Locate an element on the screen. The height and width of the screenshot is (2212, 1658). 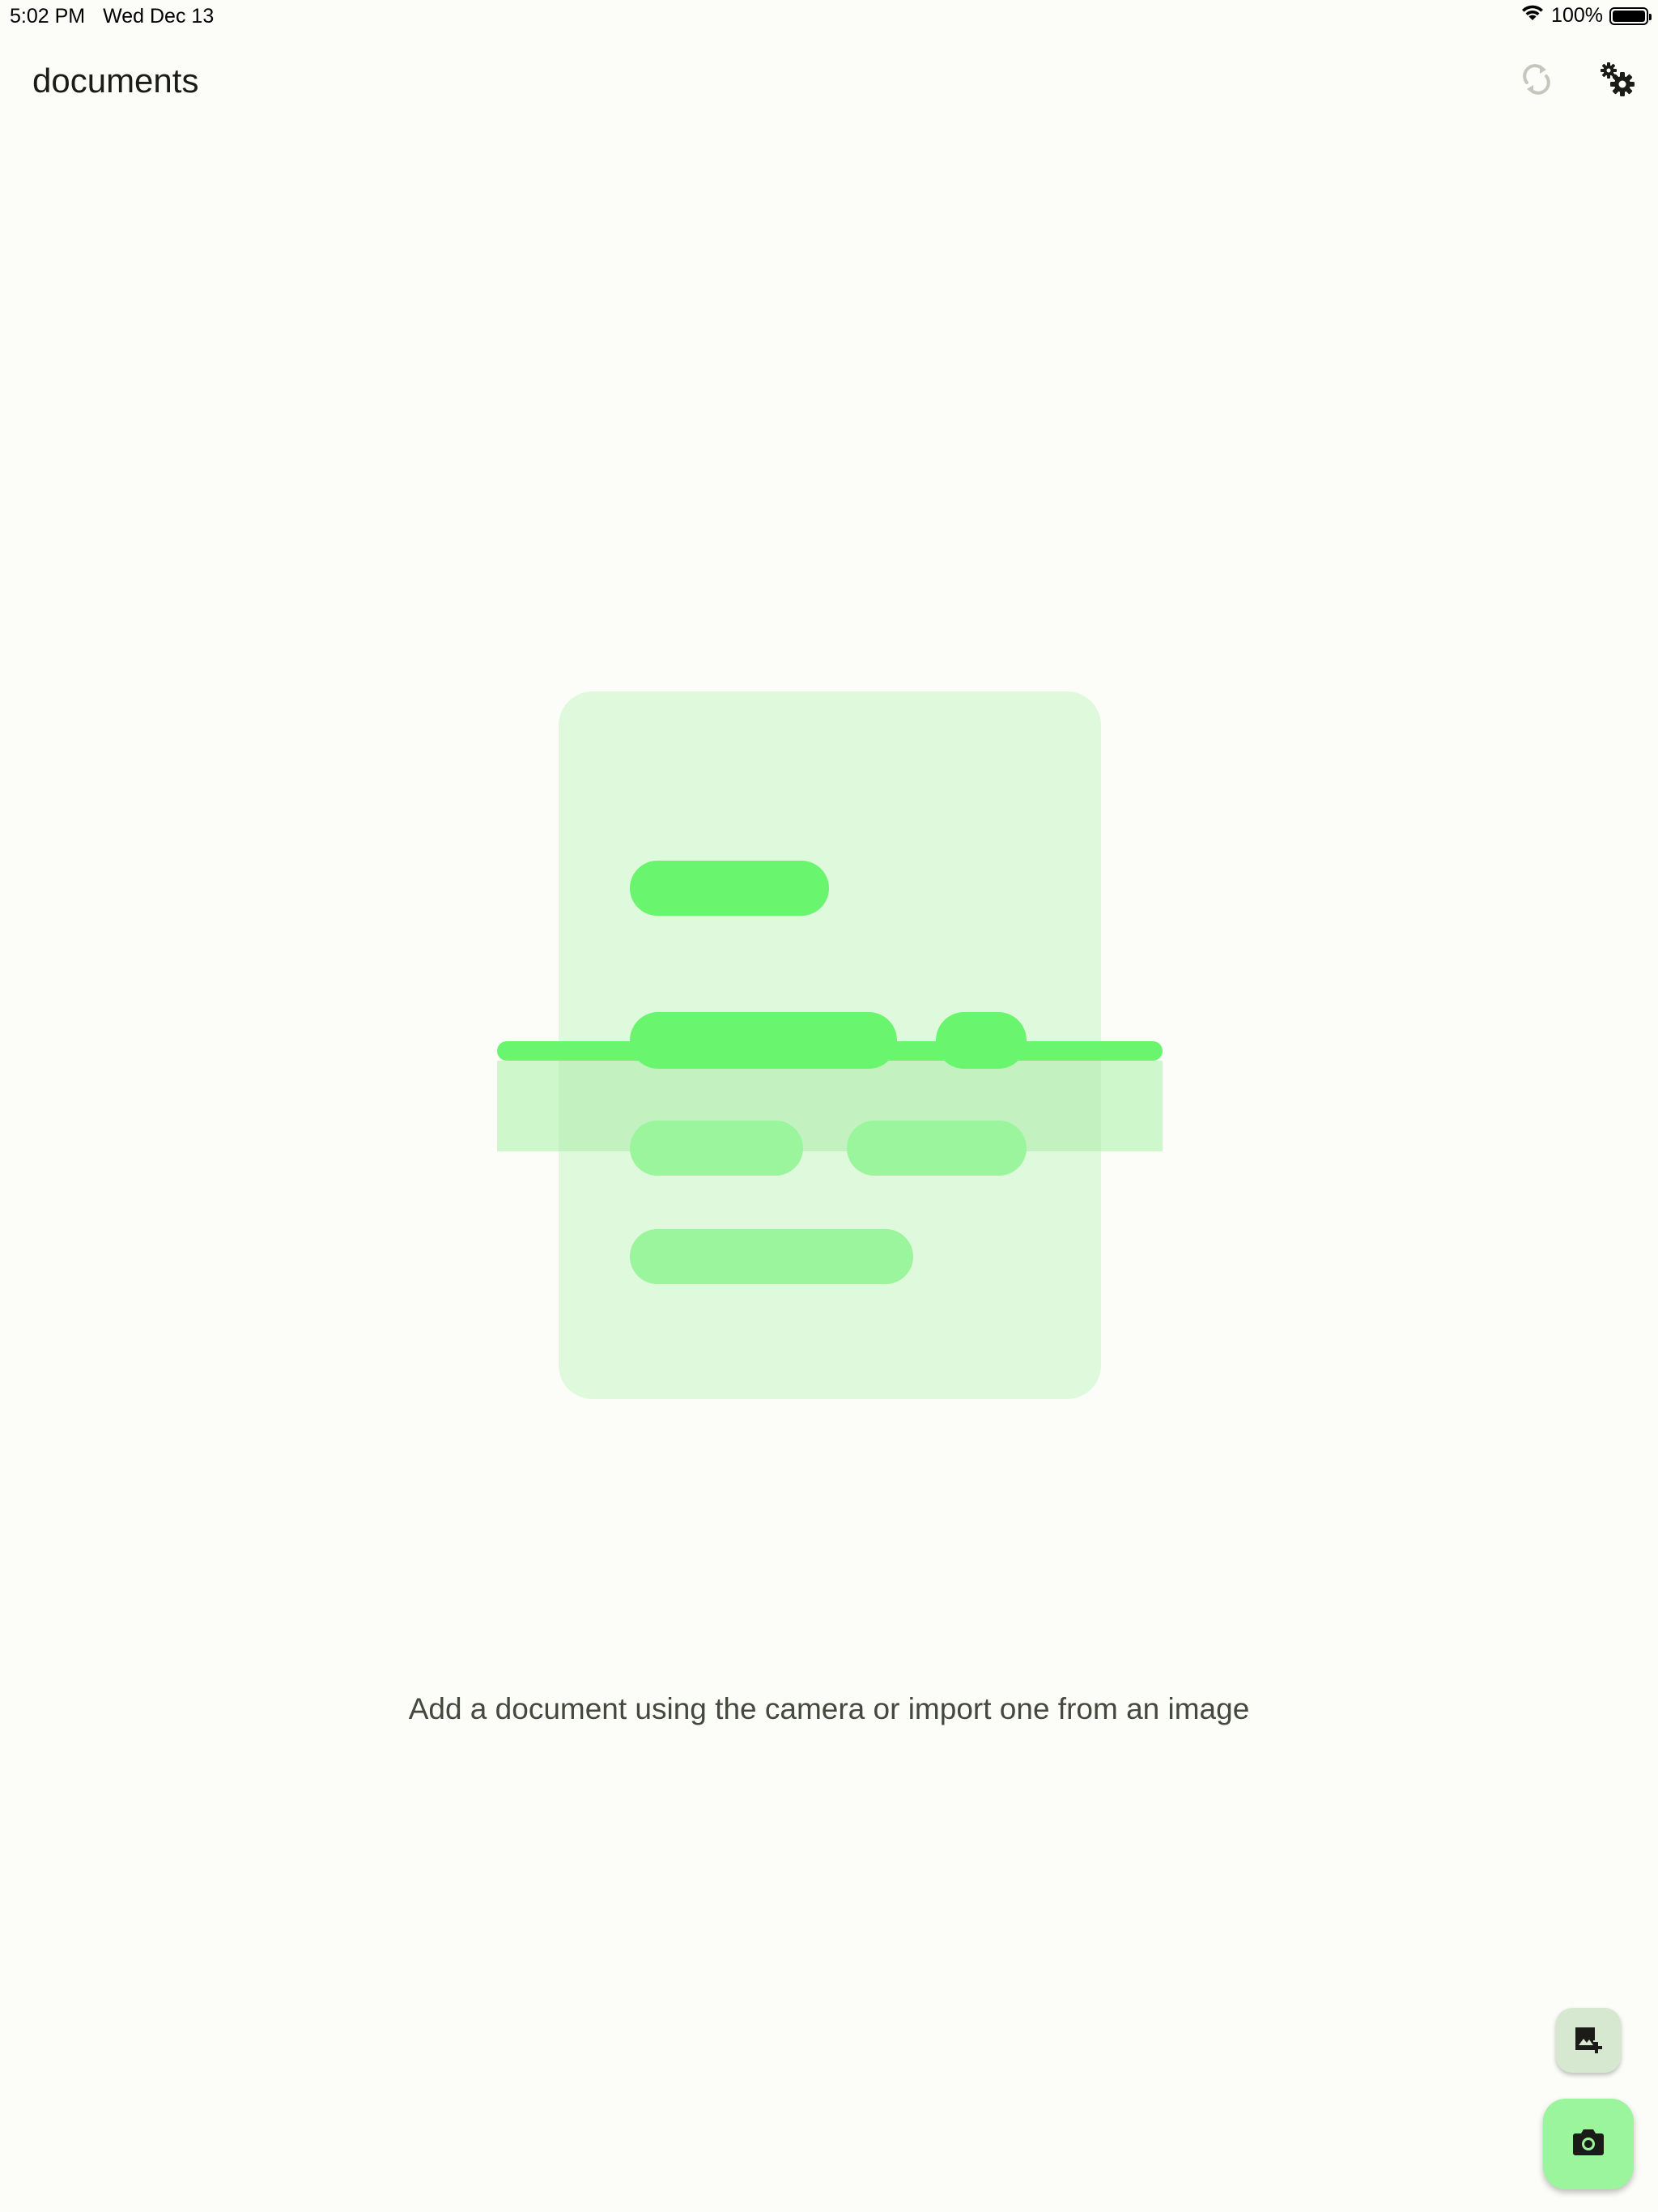
import-image-button is located at coordinates (1588, 2041).